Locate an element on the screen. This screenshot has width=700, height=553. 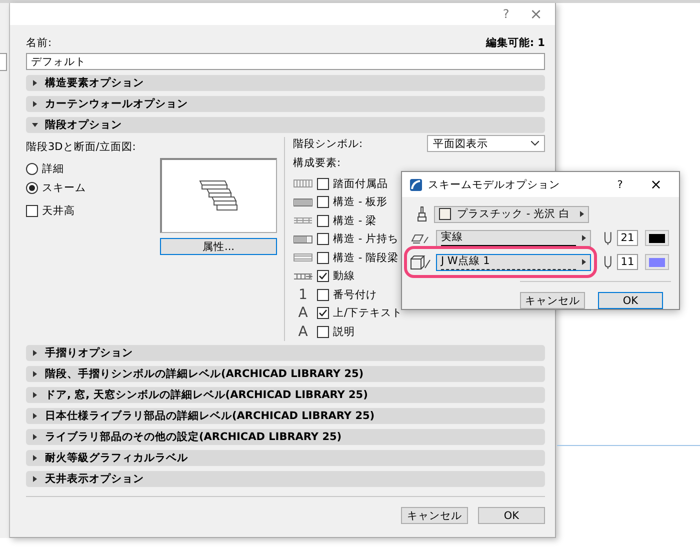
checkbox-label: 構造 - 階段梁 is located at coordinates (365, 257).